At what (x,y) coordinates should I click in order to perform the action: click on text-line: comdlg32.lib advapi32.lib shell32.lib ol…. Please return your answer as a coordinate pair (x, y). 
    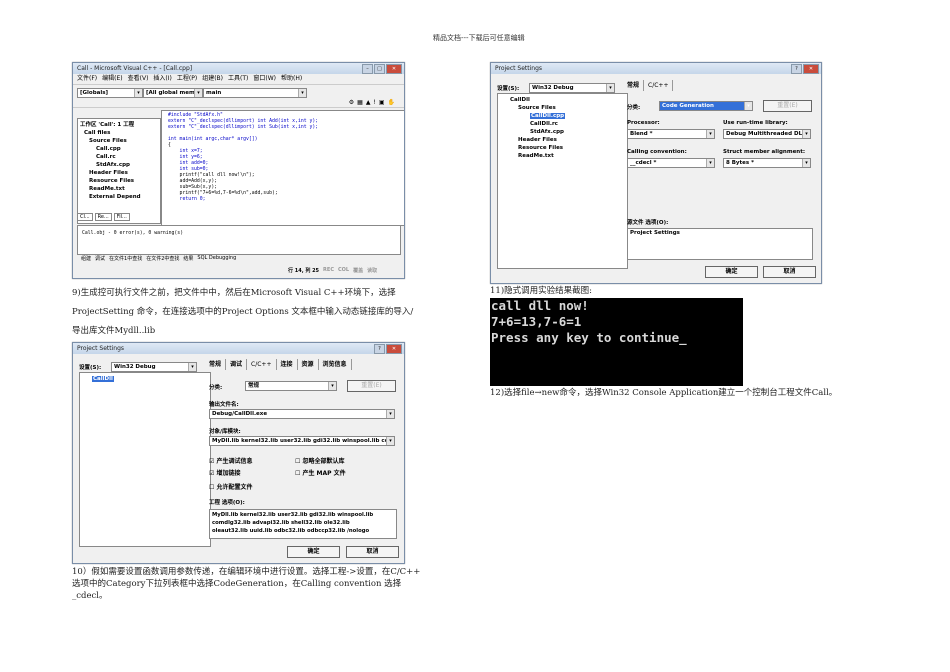
    Looking at the image, I should click on (281, 523).